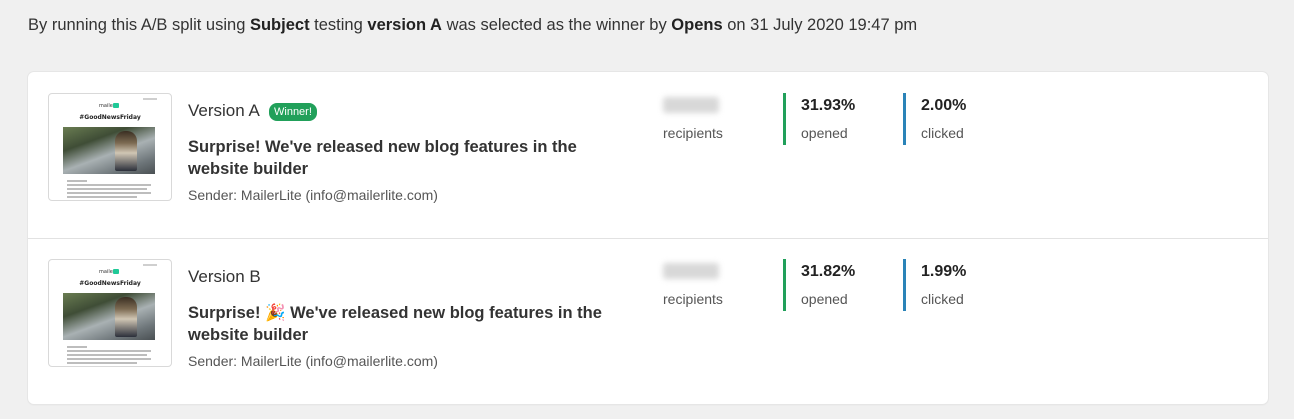 The image size is (1294, 419). I want to click on version-title: Version A, so click(224, 110).